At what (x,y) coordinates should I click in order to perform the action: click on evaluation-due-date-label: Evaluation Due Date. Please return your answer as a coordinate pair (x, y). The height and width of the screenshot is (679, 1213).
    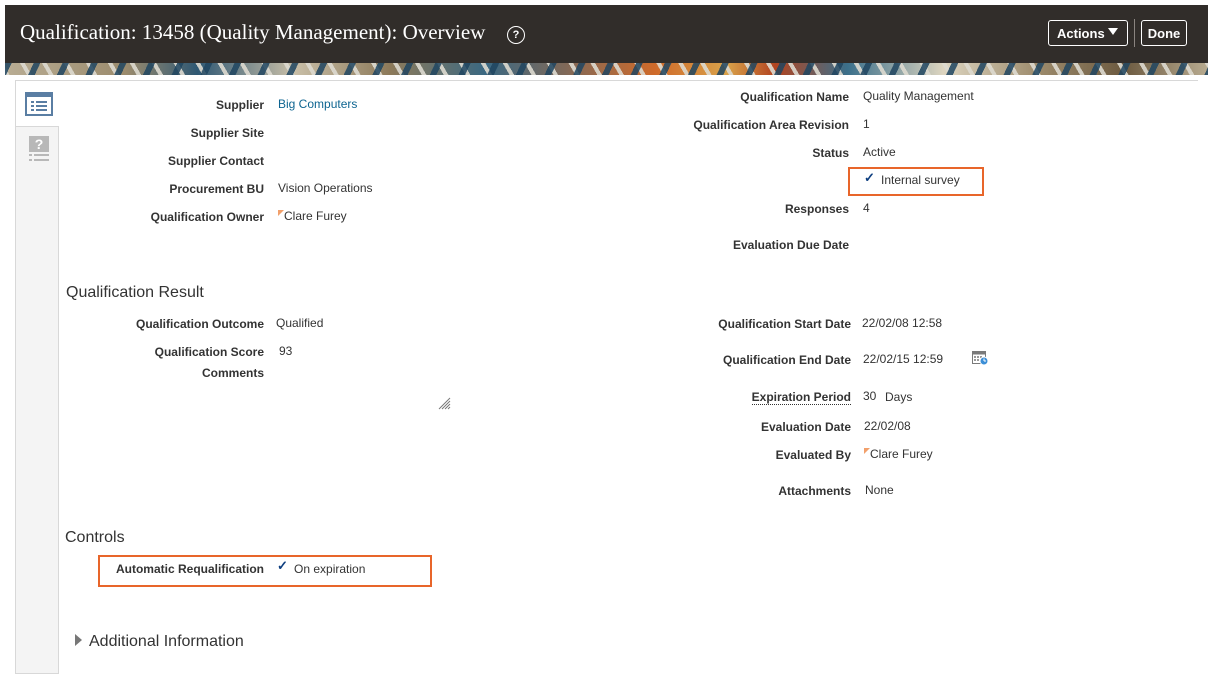
    Looking at the image, I should click on (790, 245).